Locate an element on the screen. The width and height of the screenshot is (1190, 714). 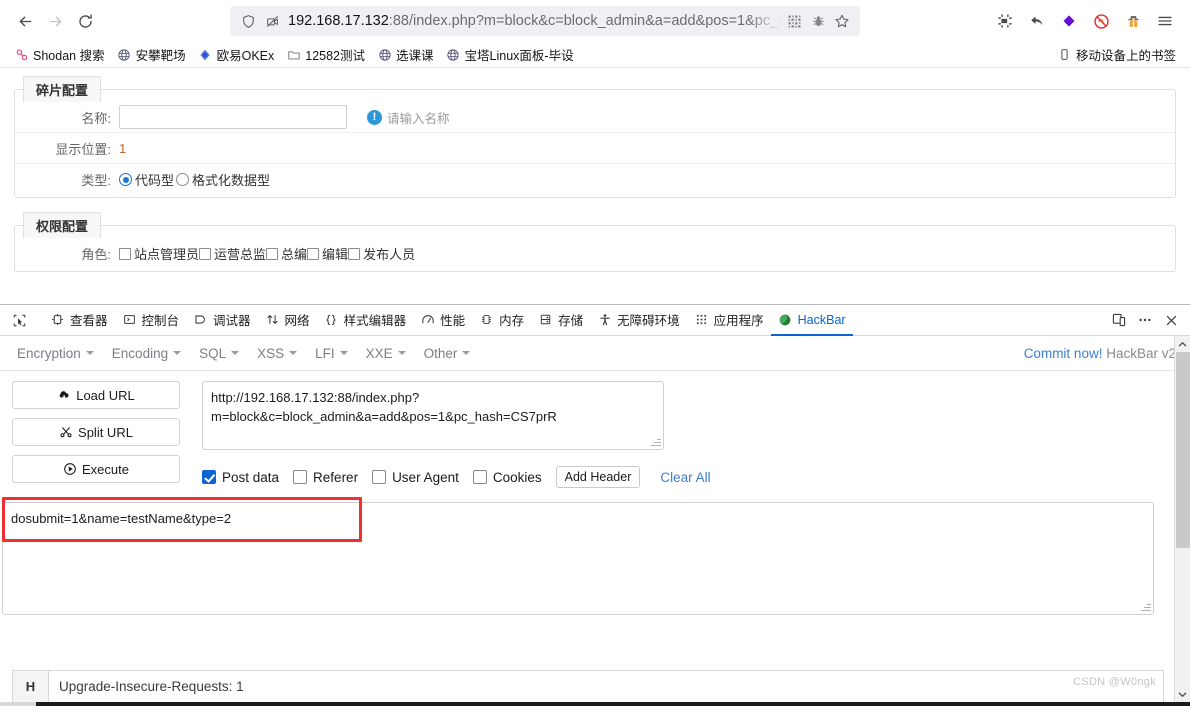
form-row-position: 显示位置: 1 is located at coordinates (595, 148).